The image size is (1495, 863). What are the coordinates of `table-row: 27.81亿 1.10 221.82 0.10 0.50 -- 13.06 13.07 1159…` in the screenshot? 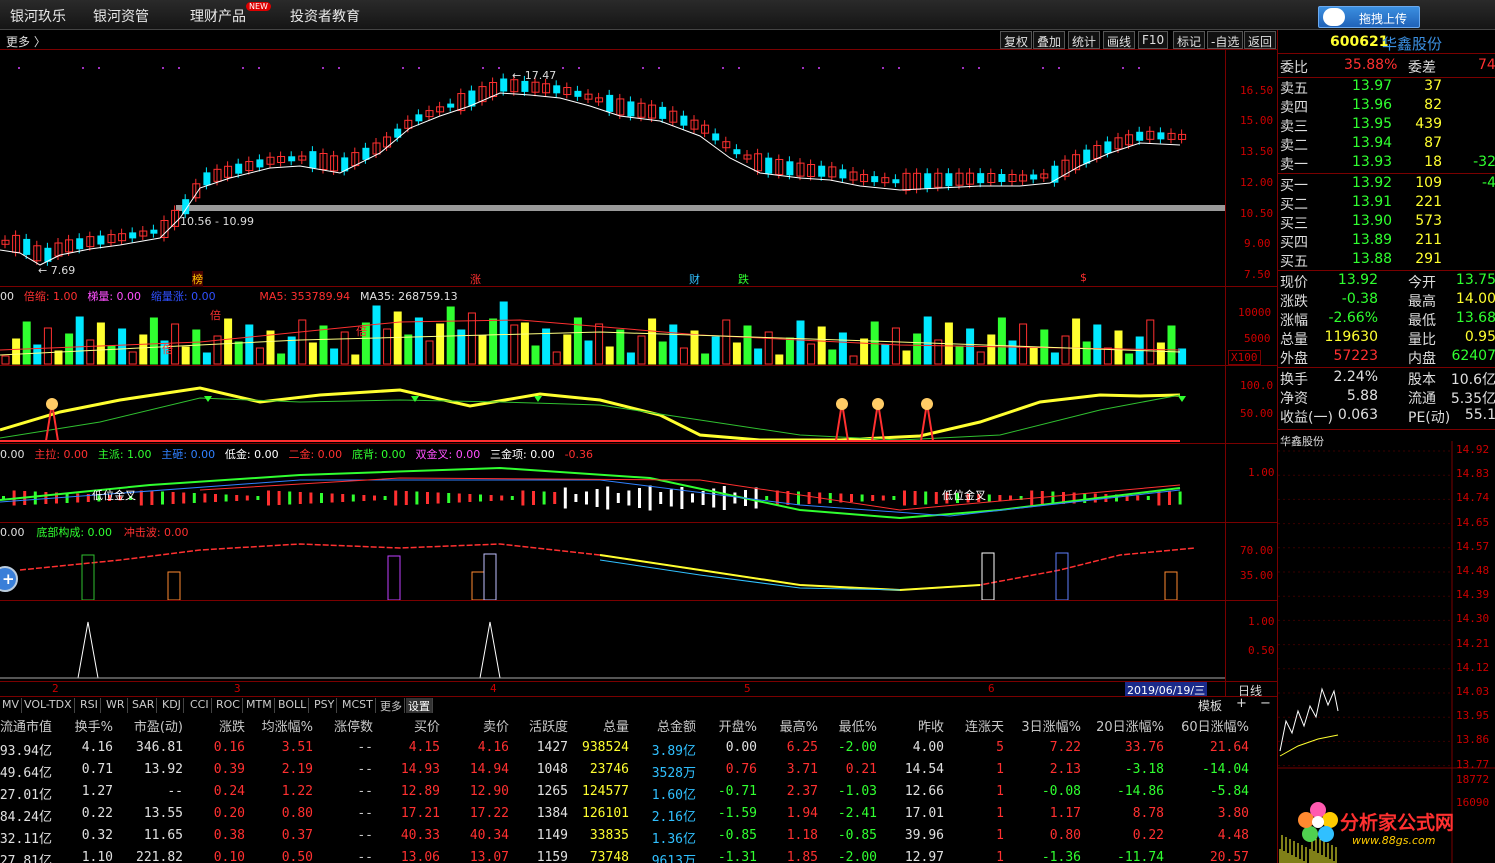 It's located at (638, 855).